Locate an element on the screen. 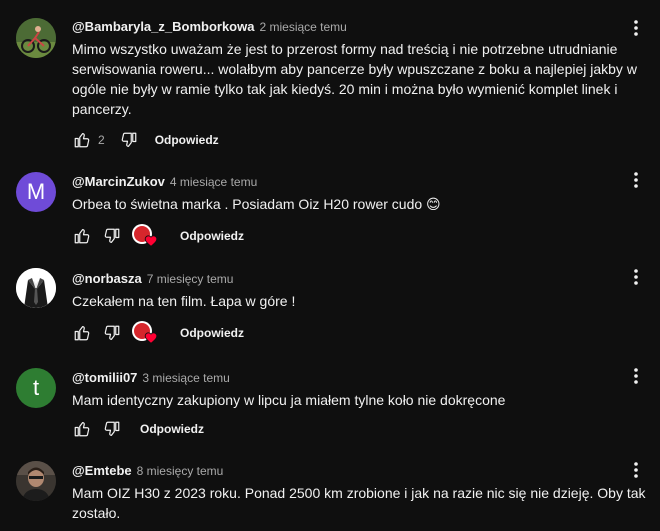  avatar: M is located at coordinates (36, 192).